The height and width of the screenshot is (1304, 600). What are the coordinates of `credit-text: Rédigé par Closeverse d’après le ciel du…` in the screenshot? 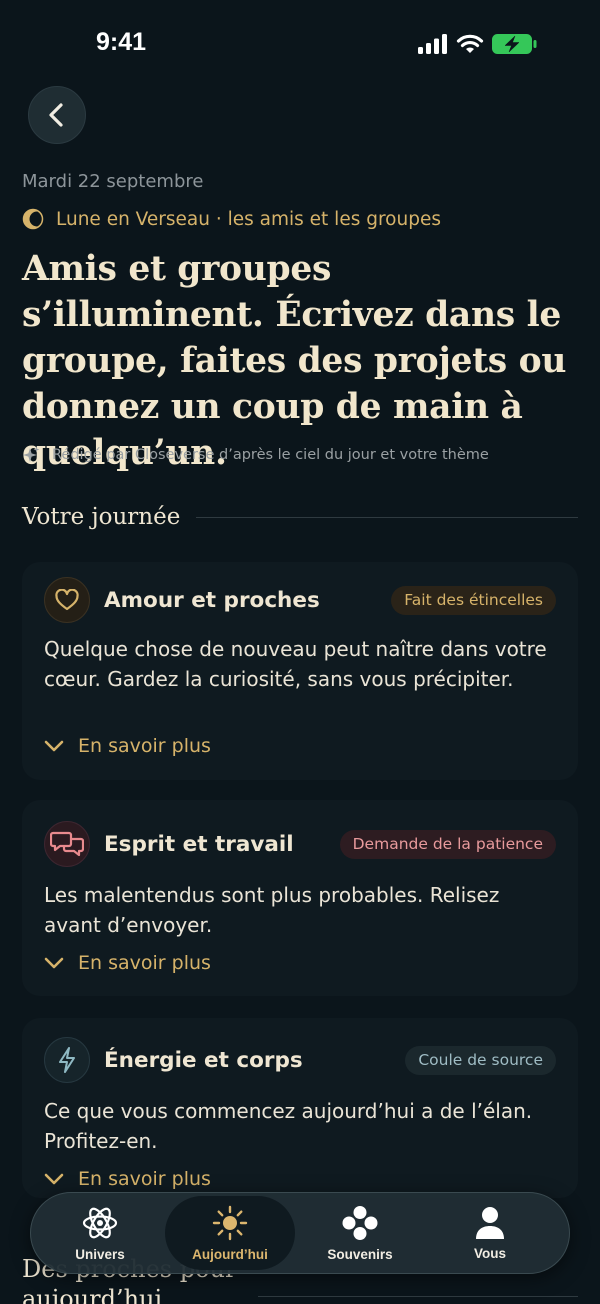 It's located at (270, 455).